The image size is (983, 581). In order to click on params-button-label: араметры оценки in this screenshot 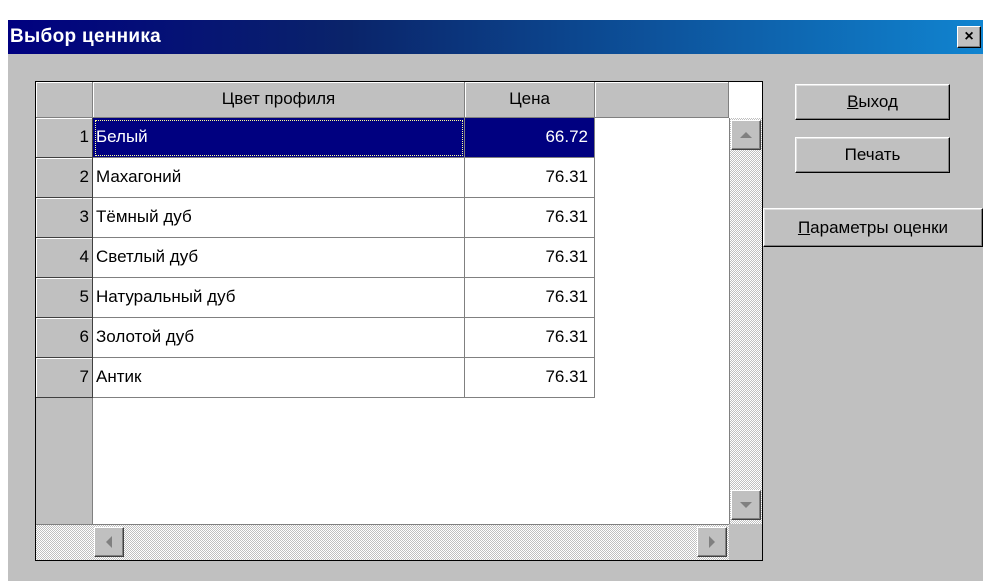, I will do `click(879, 227)`.